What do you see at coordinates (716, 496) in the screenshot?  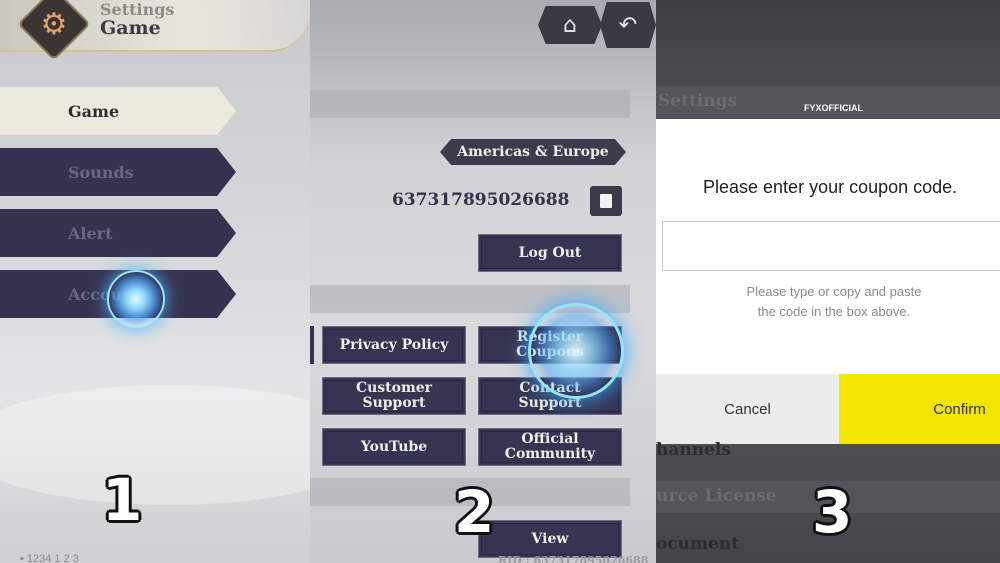 I see `background-license-label: urce License` at bounding box center [716, 496].